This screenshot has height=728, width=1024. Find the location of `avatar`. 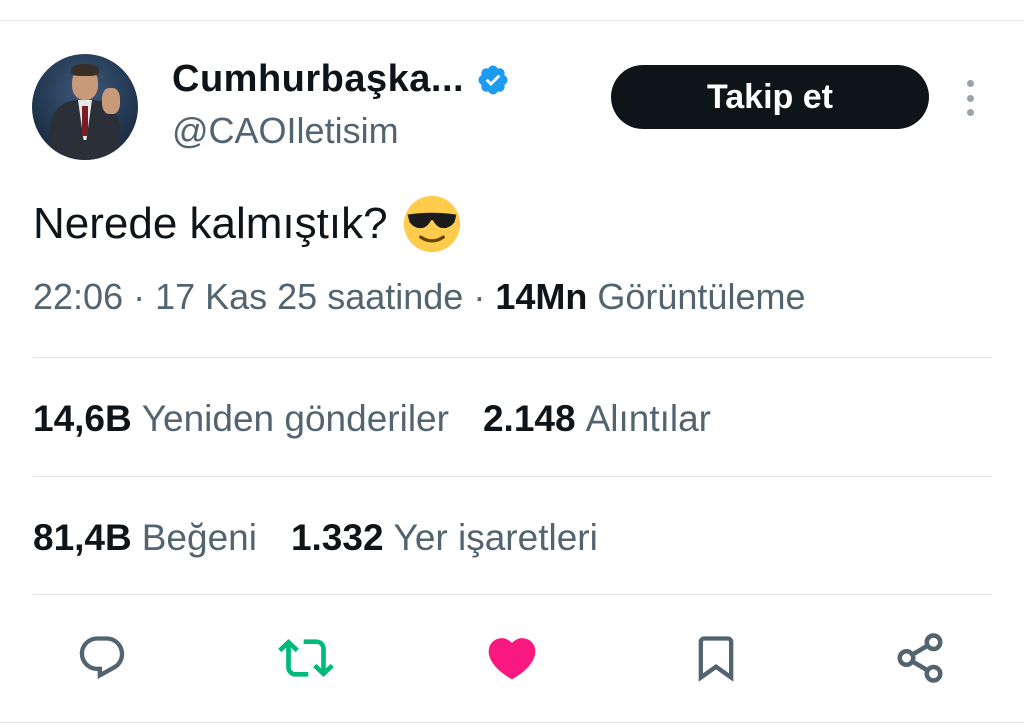

avatar is located at coordinates (85, 107).